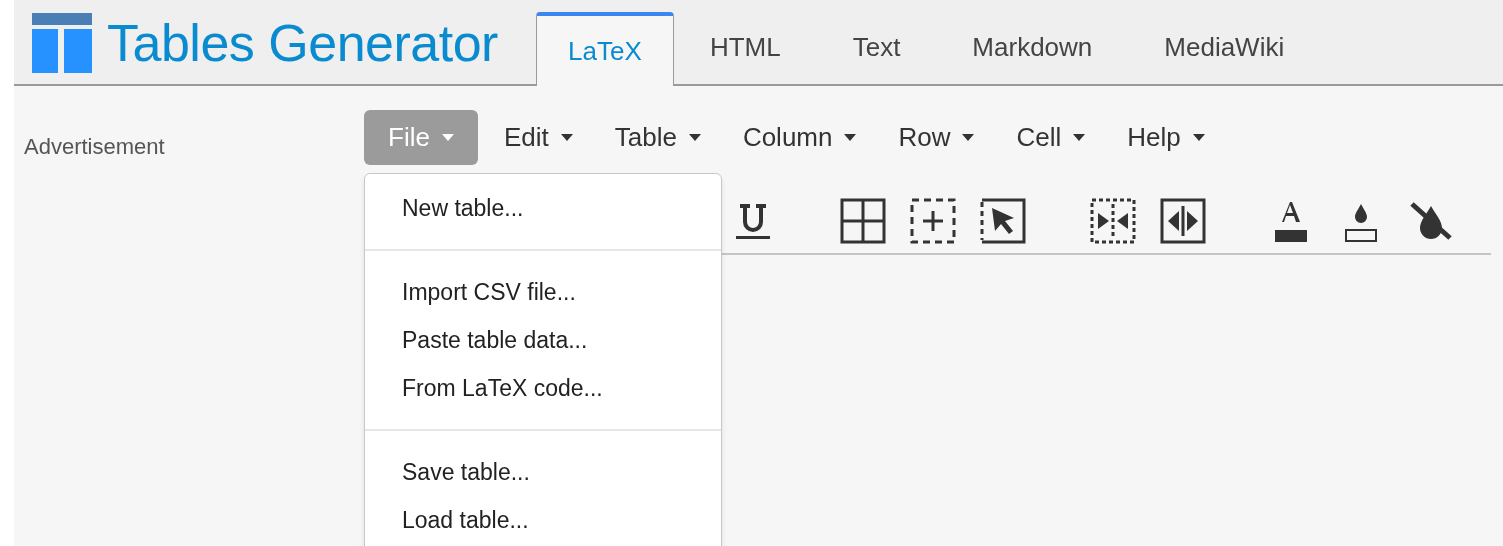  I want to click on menu-button: Table, so click(657, 137).